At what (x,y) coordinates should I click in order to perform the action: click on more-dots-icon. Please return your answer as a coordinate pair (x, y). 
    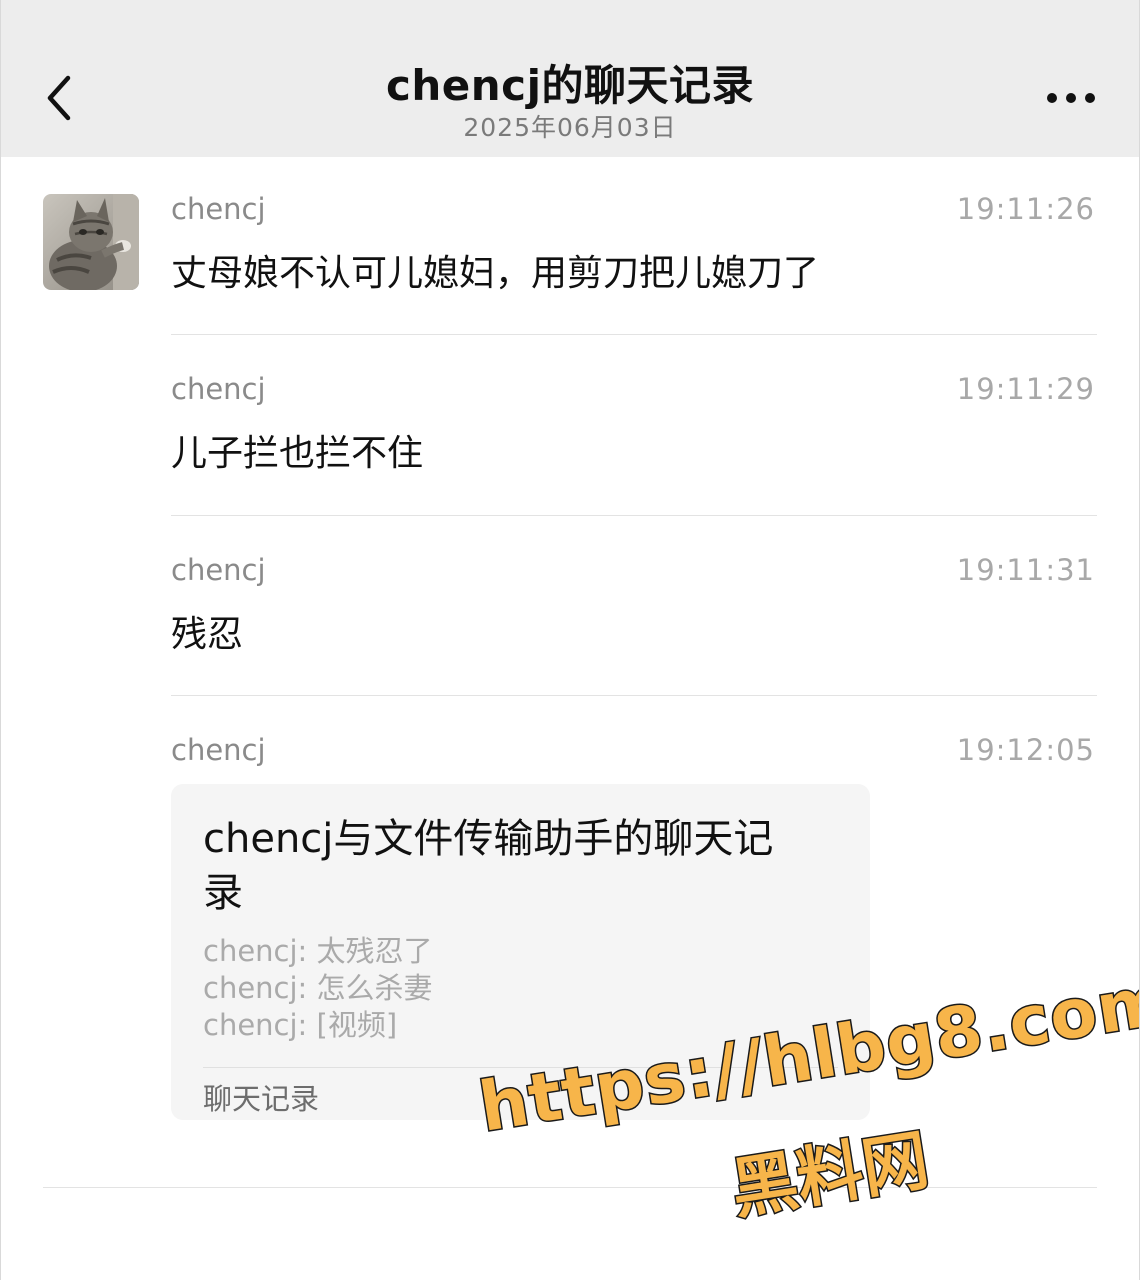
    Looking at the image, I should click on (1071, 98).